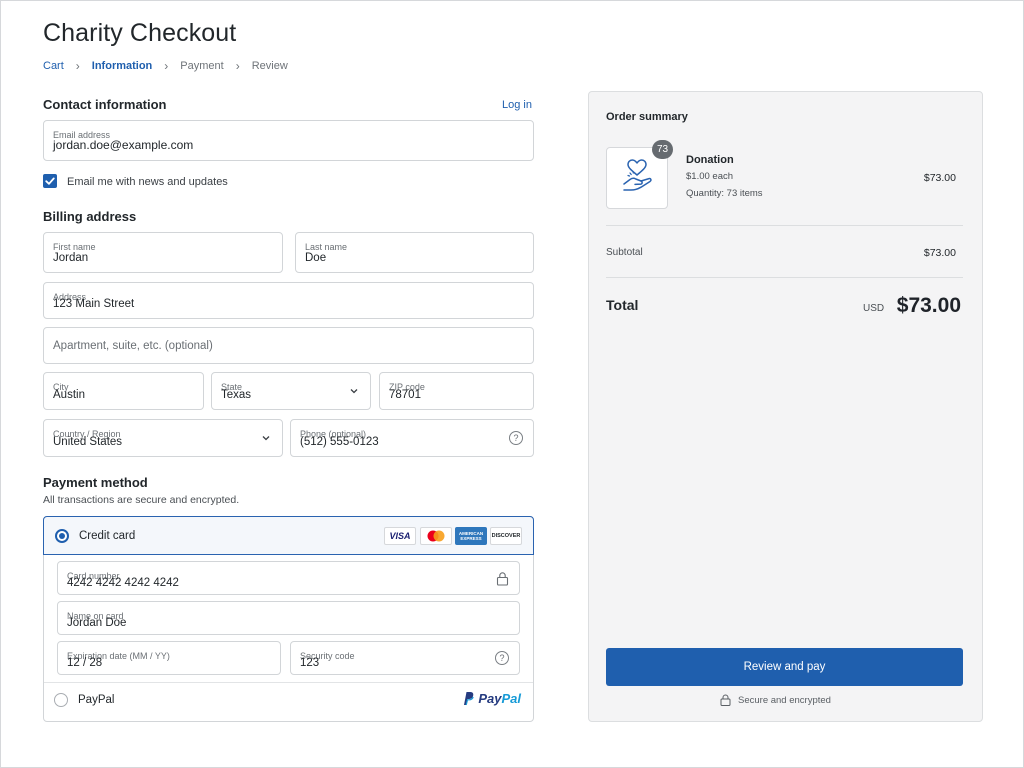  I want to click on state-value: Texas, so click(236, 395).